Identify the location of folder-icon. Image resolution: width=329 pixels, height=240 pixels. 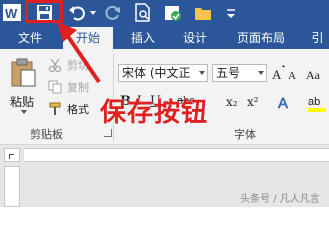
(203, 15).